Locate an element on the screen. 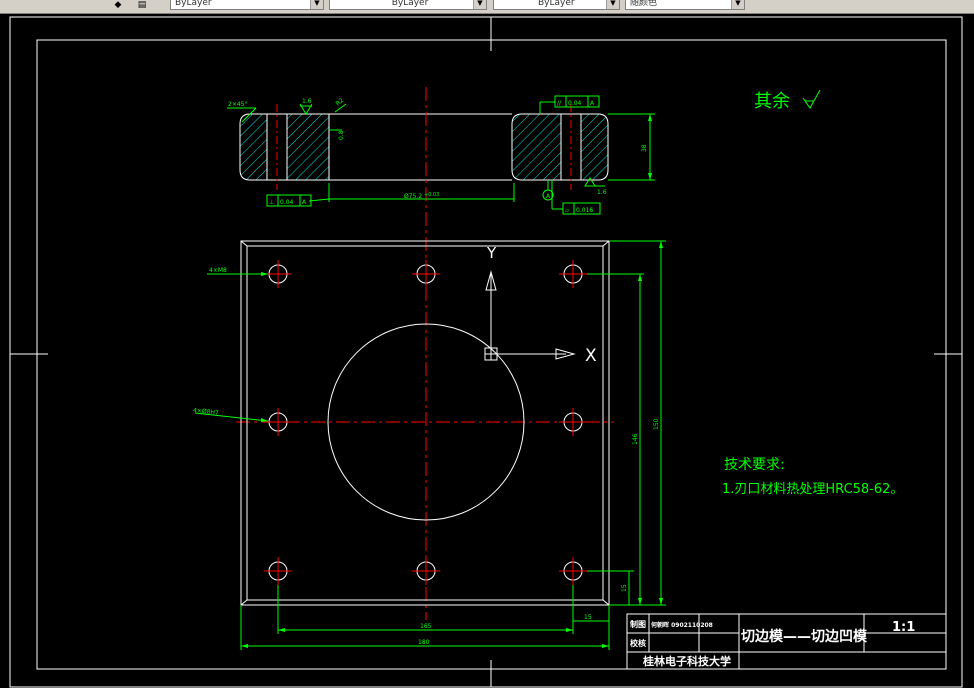 The image size is (974, 688). bore-dia-dim: Ø75.2 is located at coordinates (413, 196).